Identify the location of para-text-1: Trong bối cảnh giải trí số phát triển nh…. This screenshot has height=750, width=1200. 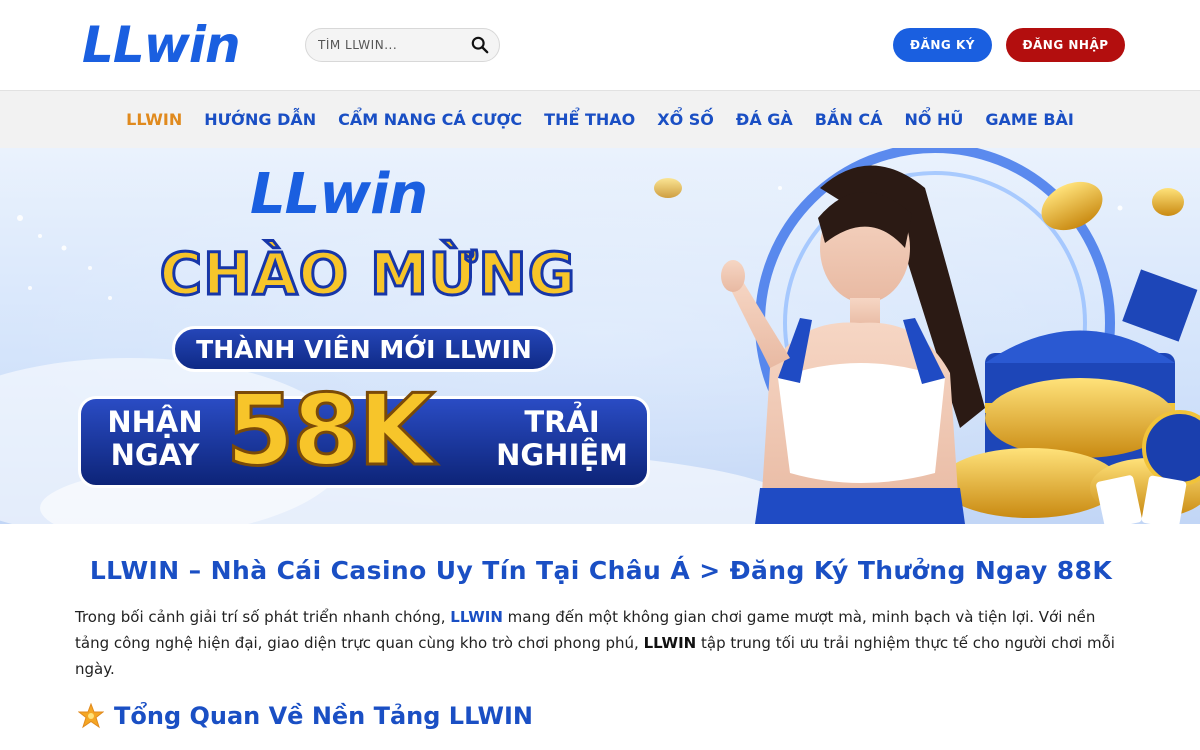
(263, 617).